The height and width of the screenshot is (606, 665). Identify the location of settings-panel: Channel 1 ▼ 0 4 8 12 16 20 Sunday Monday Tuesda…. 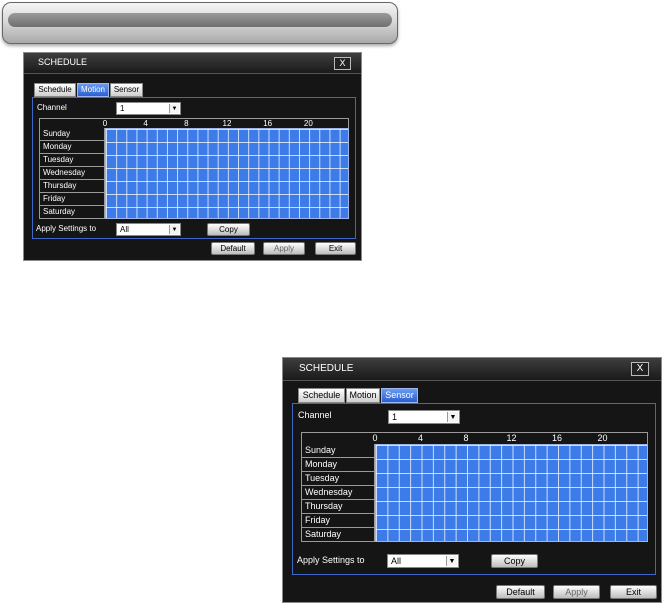
(194, 168).